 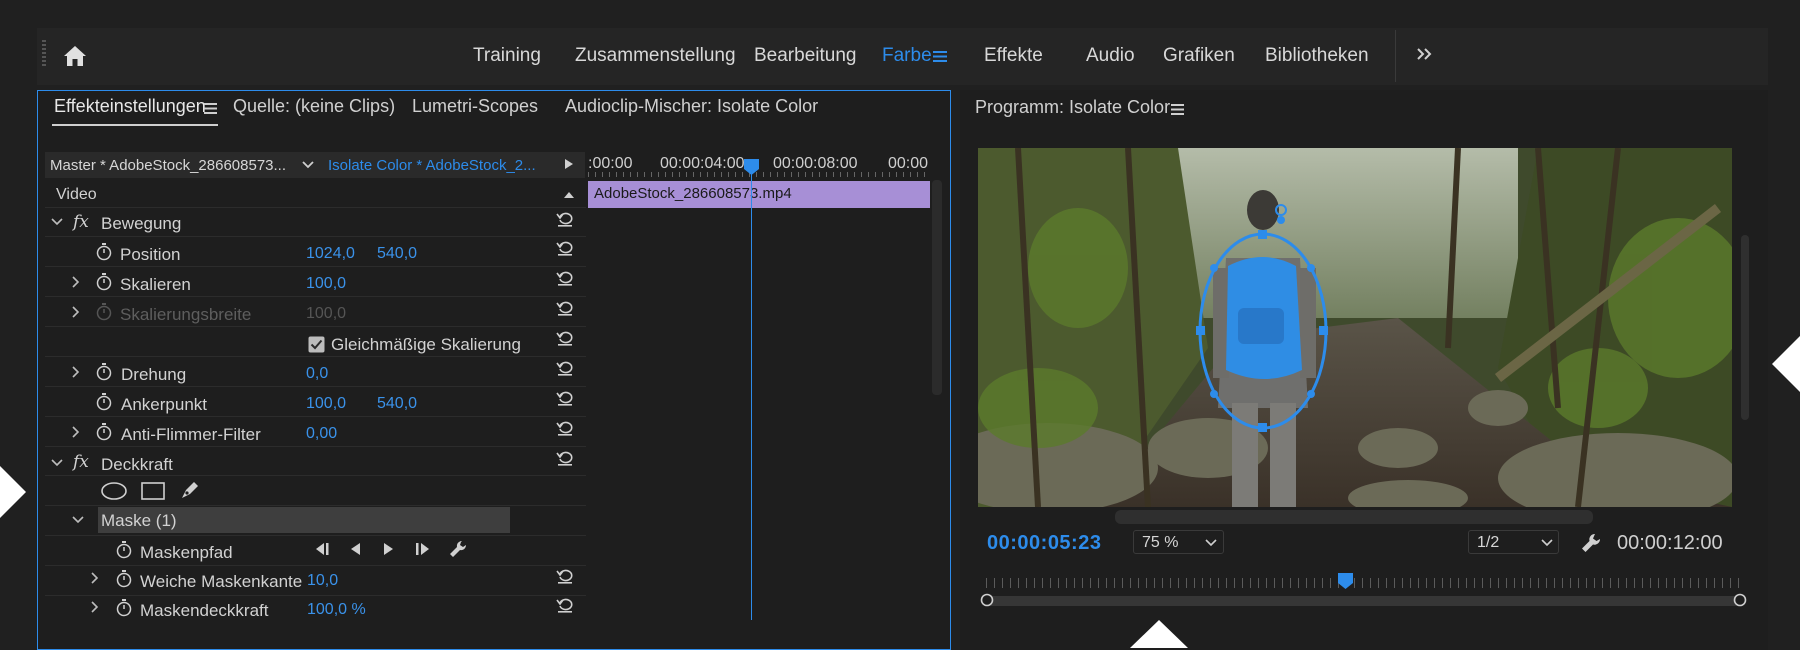 I want to click on workspace-effects: Effekte, so click(x=1013, y=56).